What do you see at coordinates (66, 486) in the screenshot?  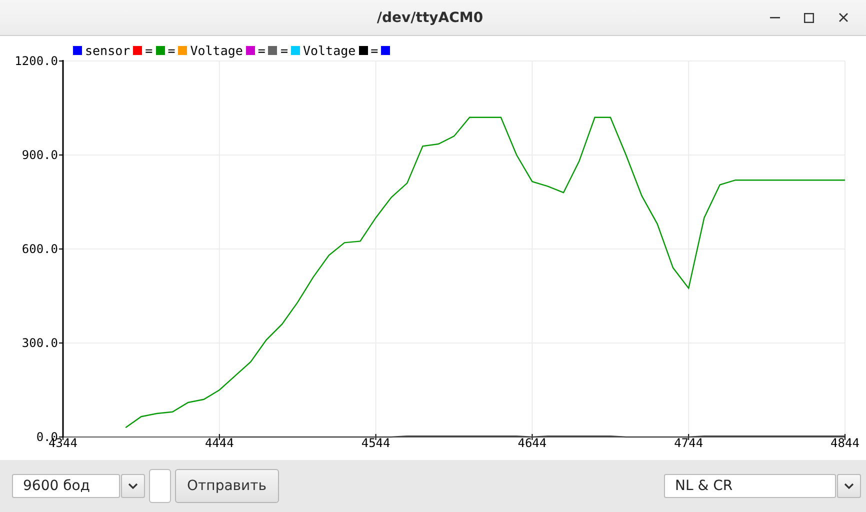 I see `baud-select: 9600 бод` at bounding box center [66, 486].